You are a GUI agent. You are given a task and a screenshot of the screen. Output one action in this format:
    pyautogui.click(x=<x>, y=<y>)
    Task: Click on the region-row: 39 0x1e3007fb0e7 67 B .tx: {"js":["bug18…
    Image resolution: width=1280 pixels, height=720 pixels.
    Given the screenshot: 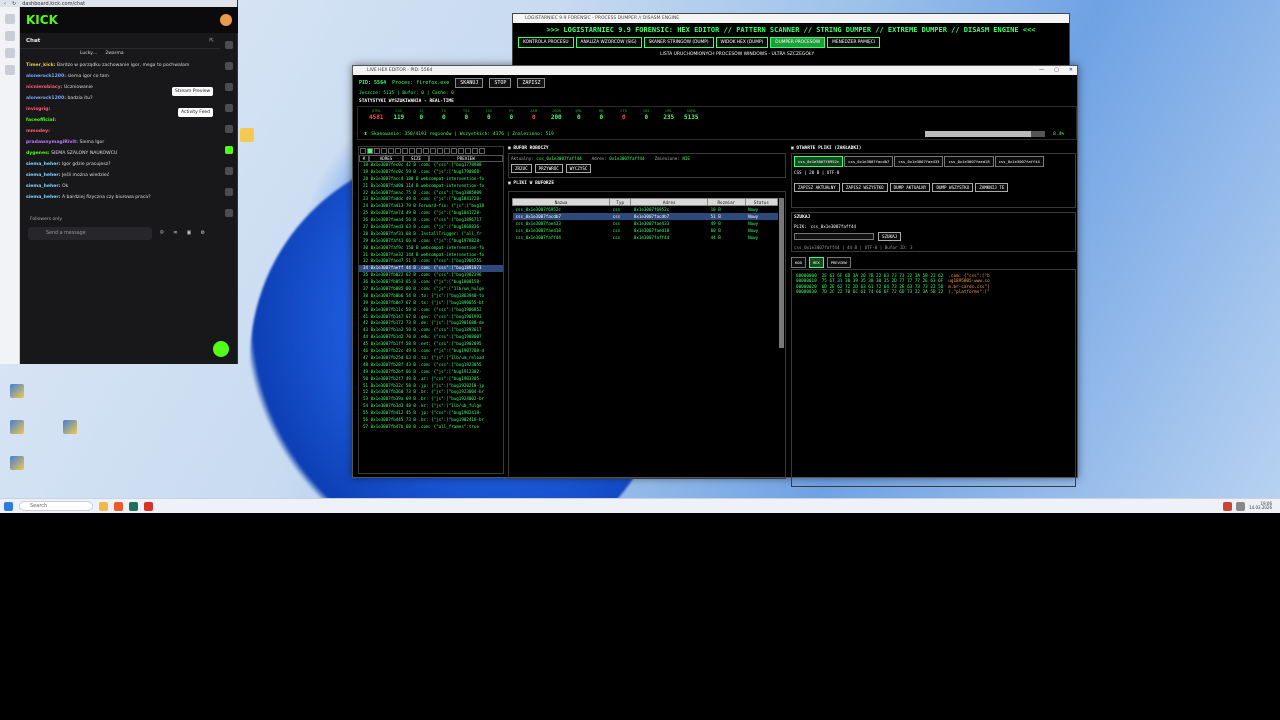 What is the action you would take?
    pyautogui.click(x=431, y=303)
    